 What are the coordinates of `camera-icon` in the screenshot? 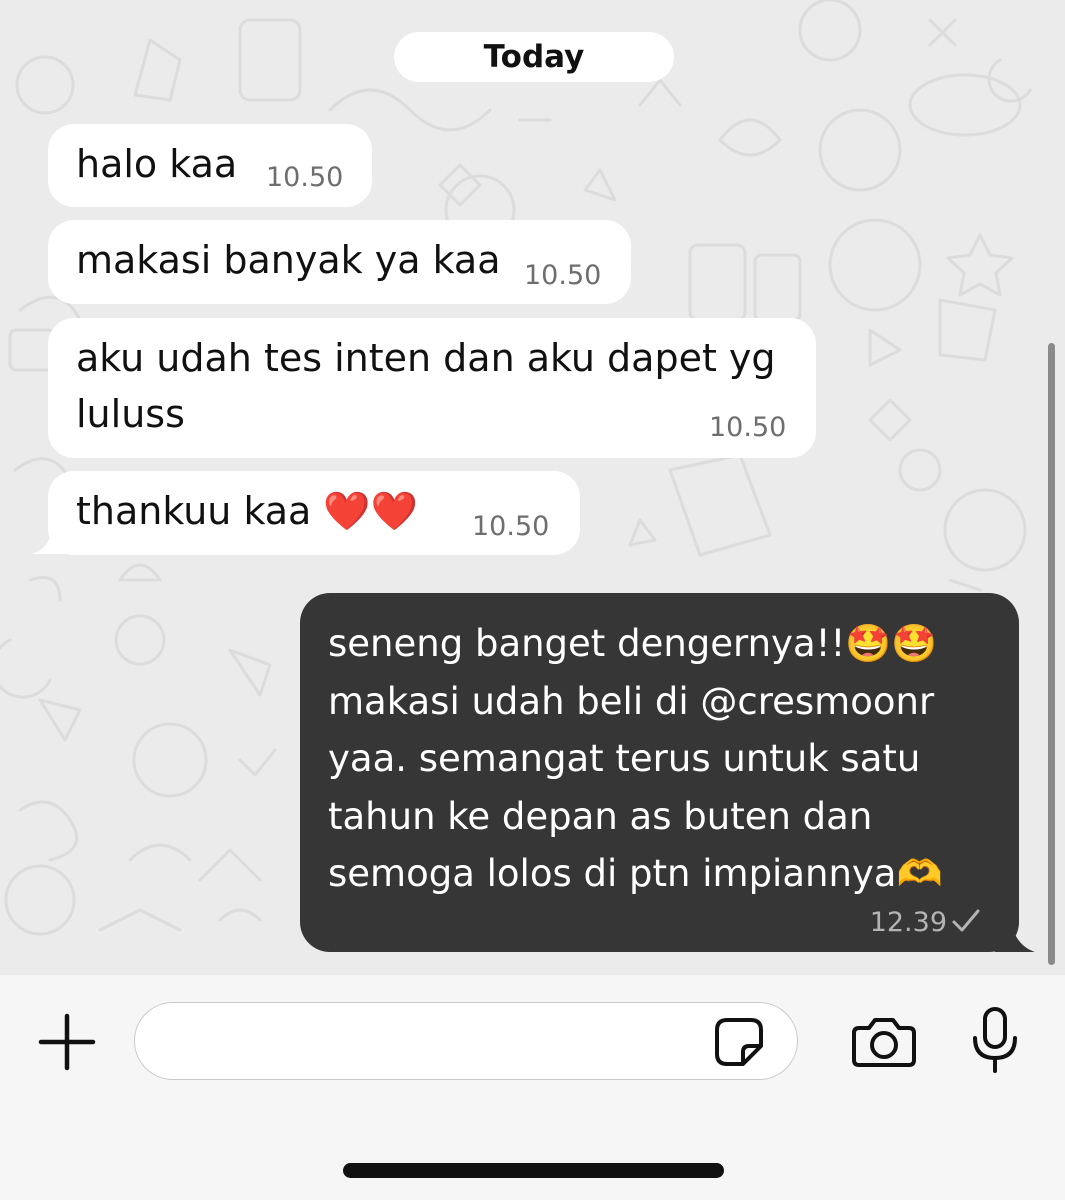 It's located at (884, 1042).